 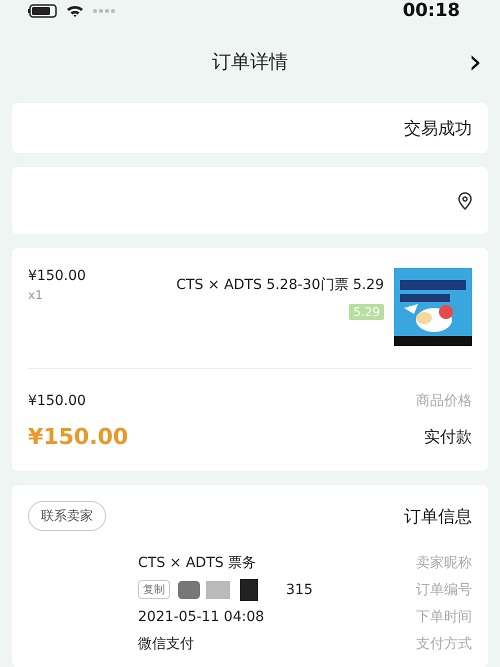 I want to click on signal-icon, so click(x=104, y=11).